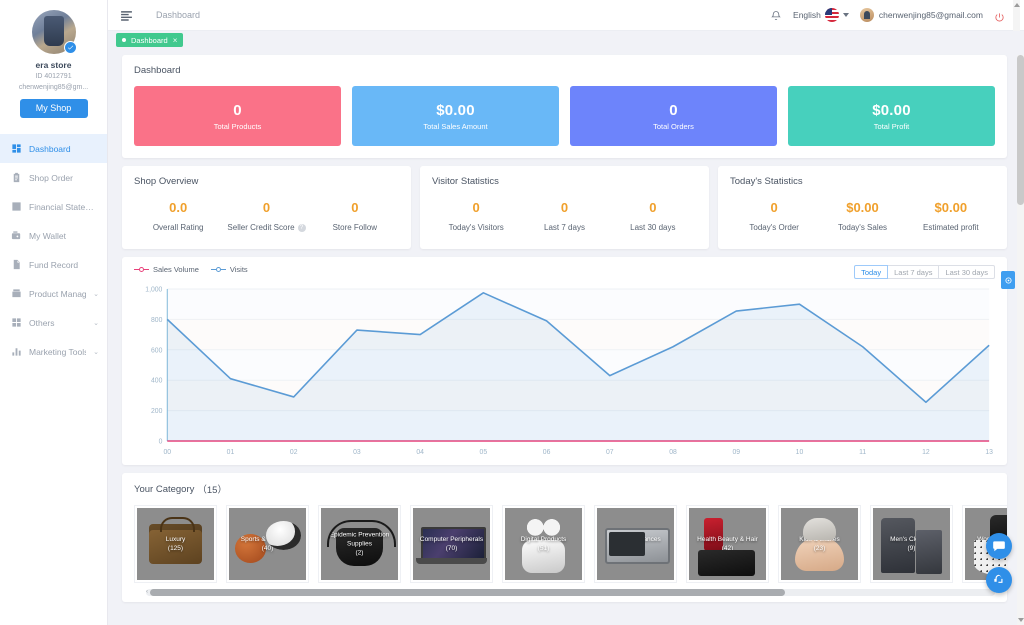 Image resolution: width=1024 pixels, height=625 pixels. I want to click on svg-text: 03, so click(357, 452).